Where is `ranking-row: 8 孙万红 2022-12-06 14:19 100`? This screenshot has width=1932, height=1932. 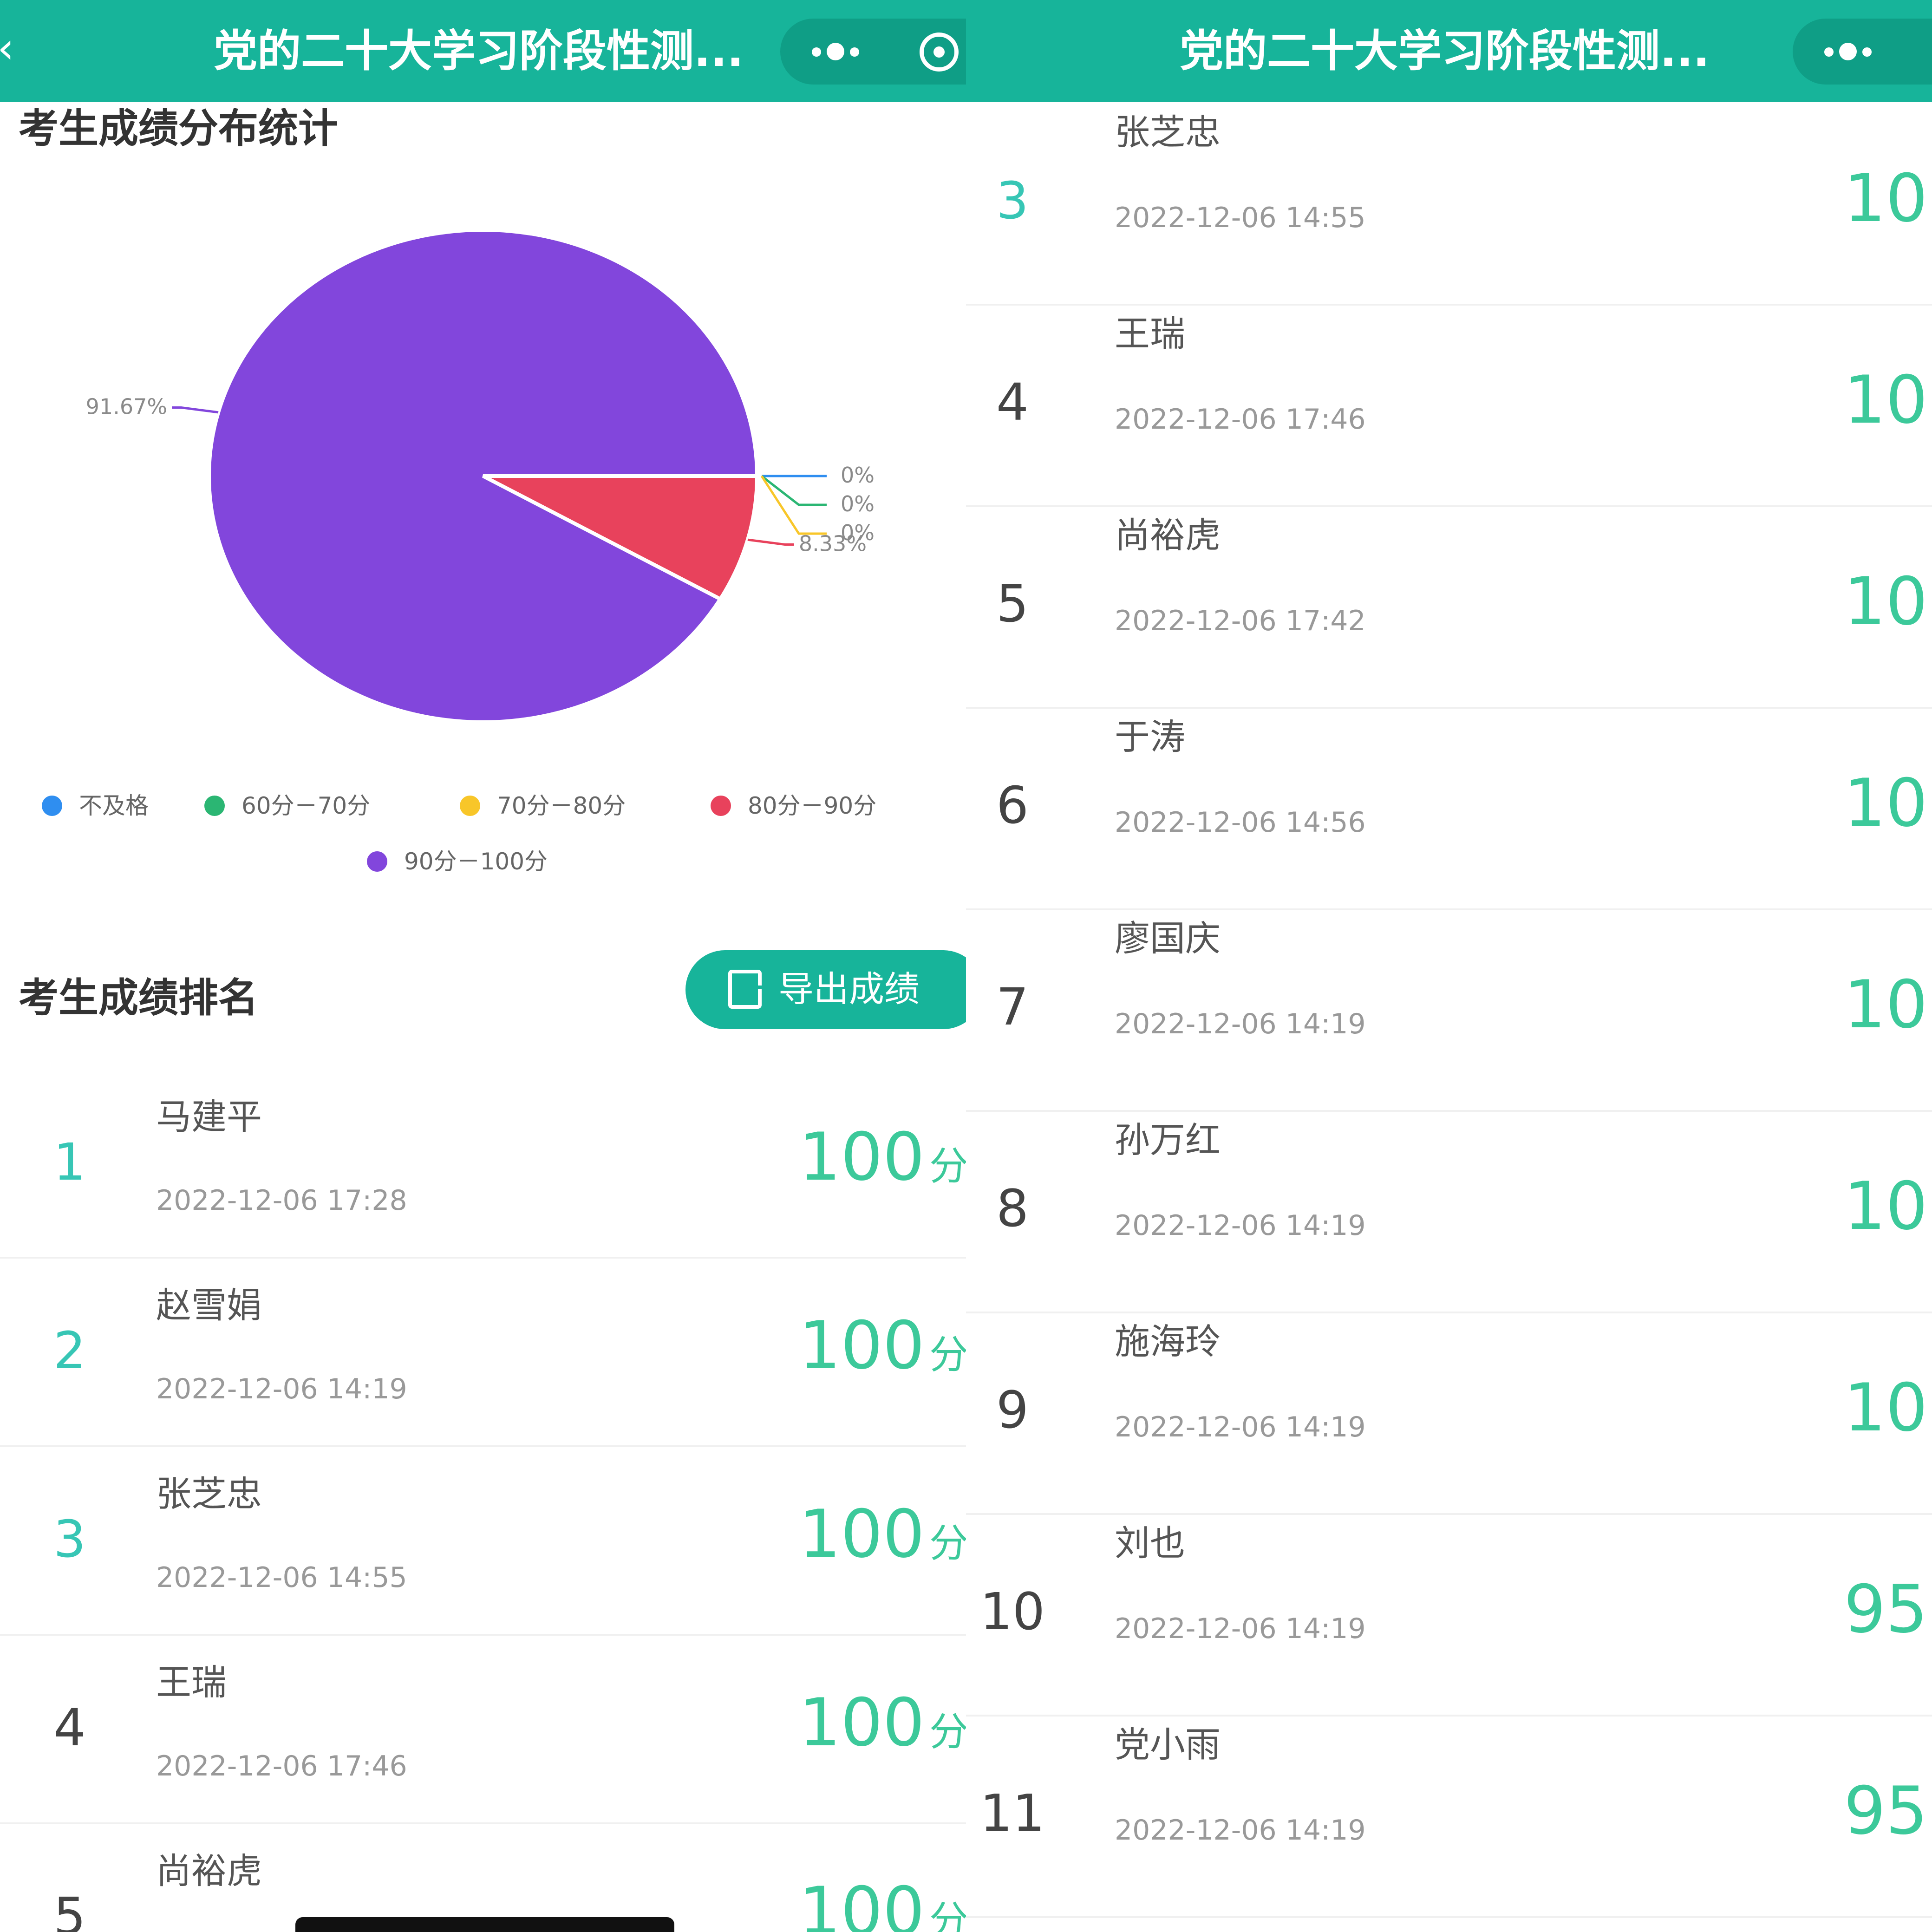 ranking-row: 8 孙万红 2022-12-06 14:19 100 is located at coordinates (1449, 1211).